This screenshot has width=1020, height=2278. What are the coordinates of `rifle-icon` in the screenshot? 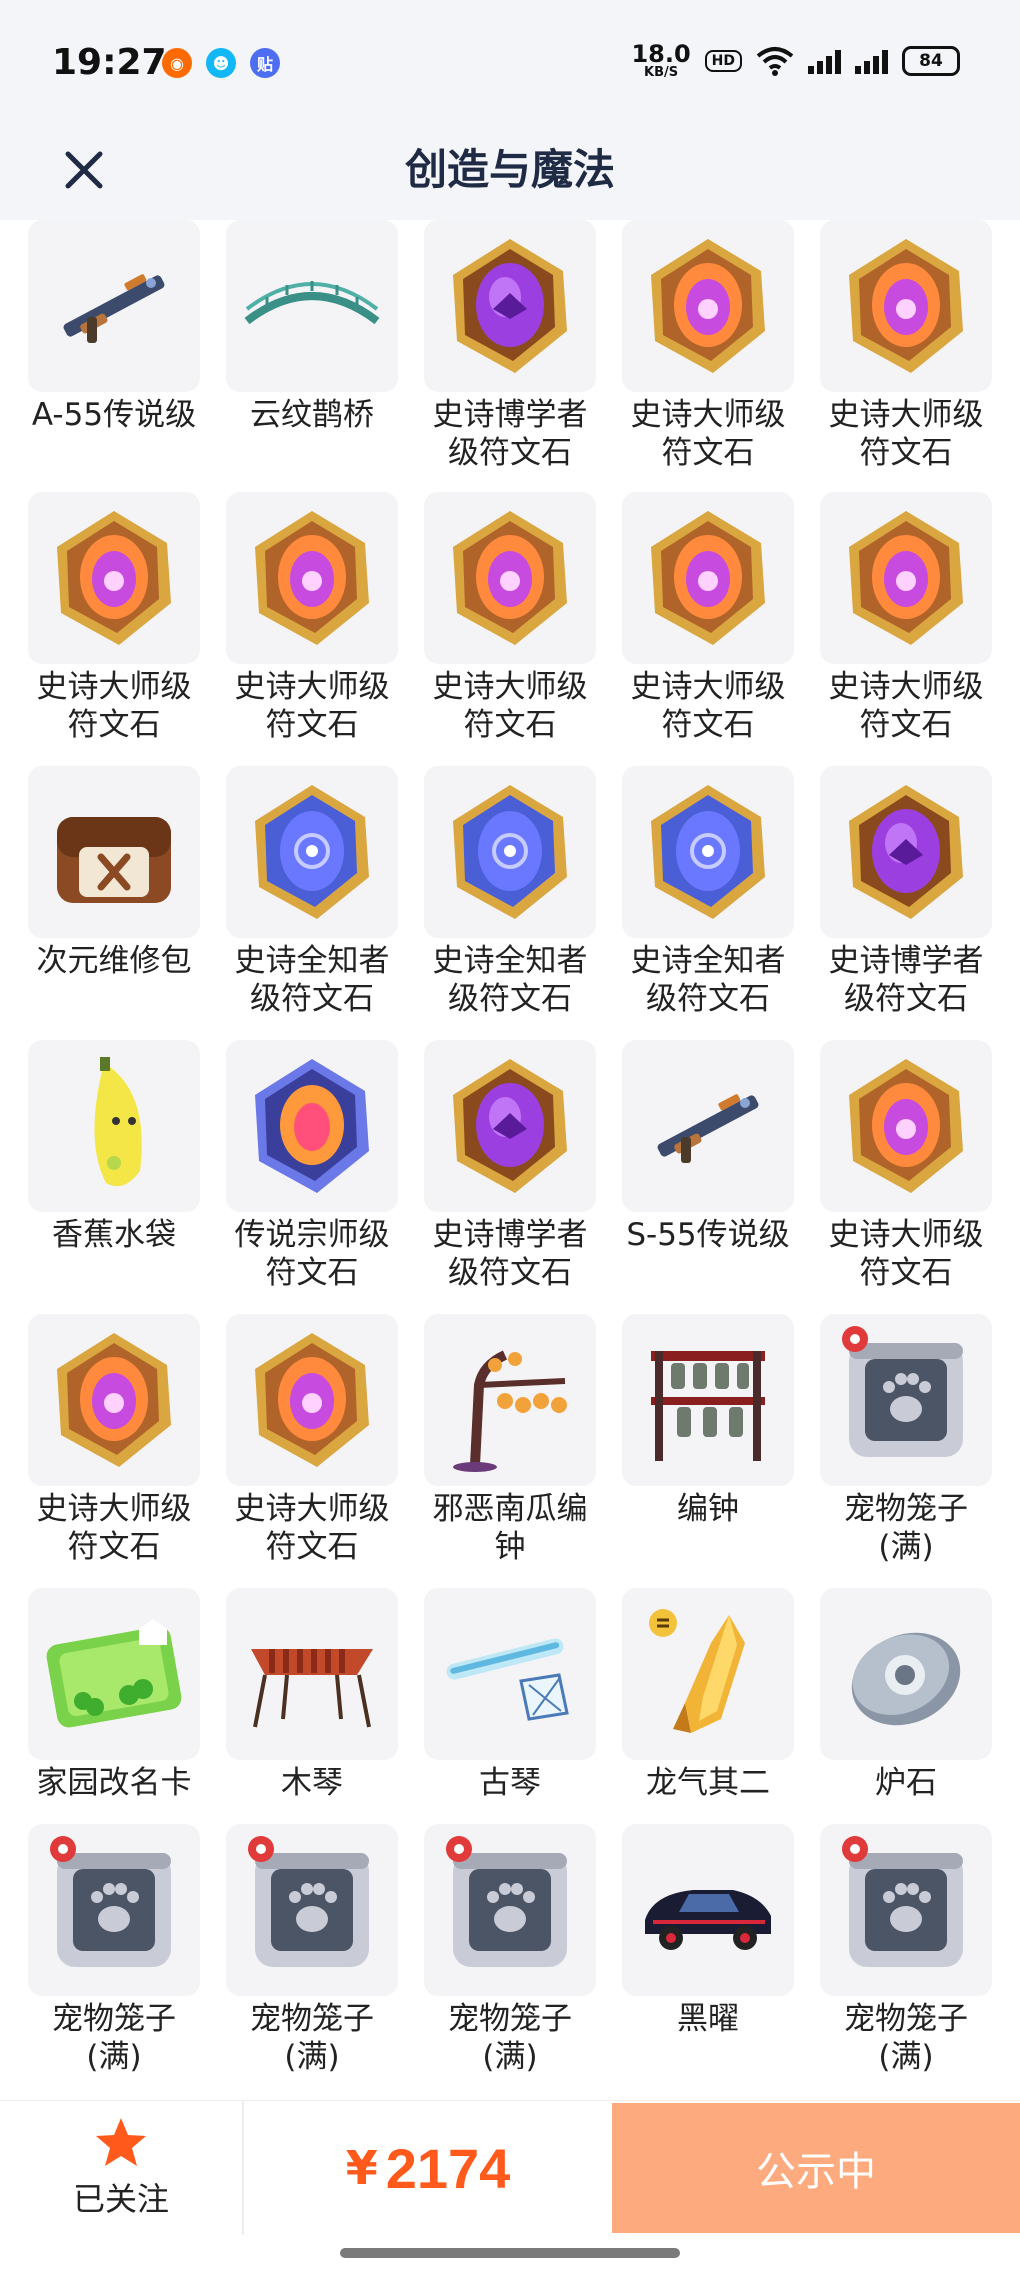 It's located at (114, 306).